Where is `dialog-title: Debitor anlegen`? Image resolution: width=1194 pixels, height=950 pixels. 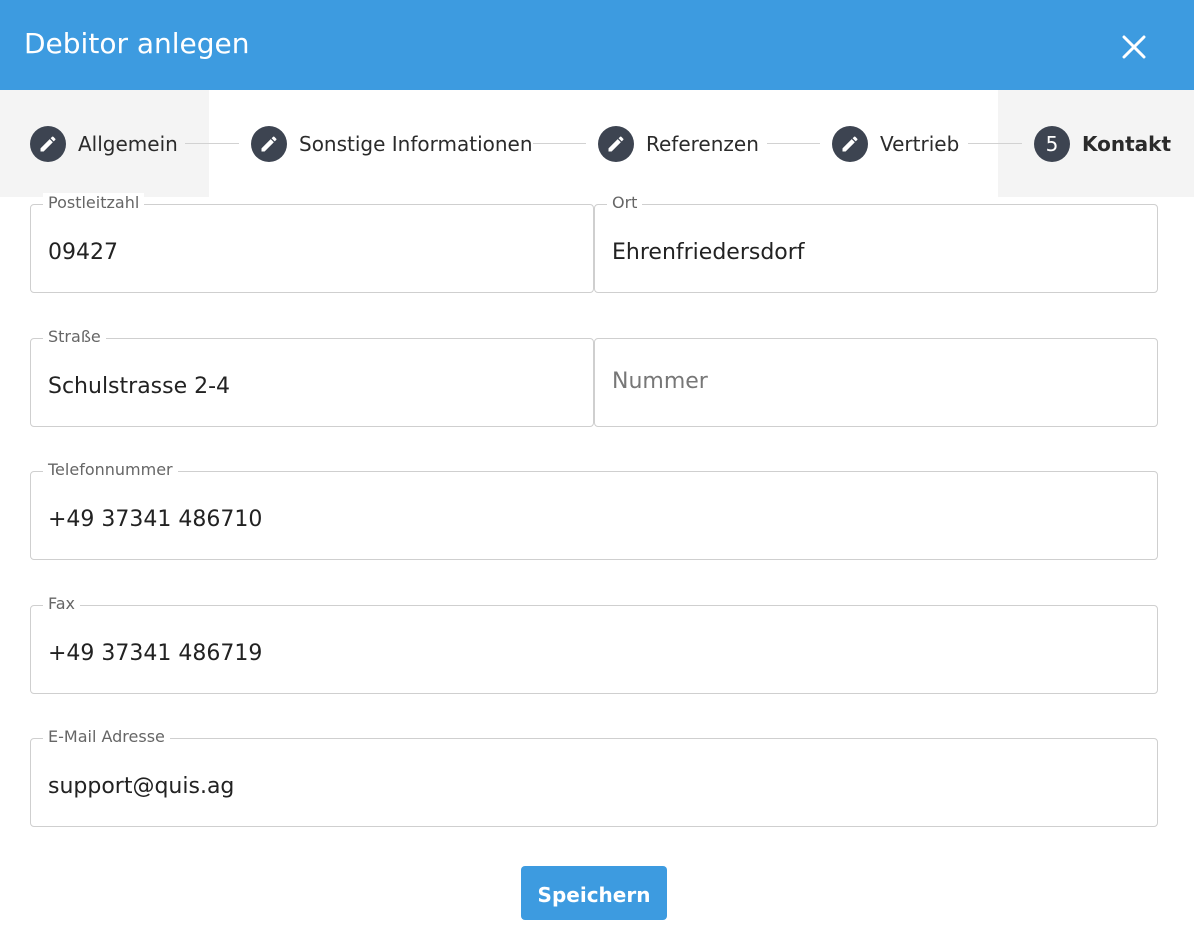 dialog-title: Debitor anlegen is located at coordinates (137, 43).